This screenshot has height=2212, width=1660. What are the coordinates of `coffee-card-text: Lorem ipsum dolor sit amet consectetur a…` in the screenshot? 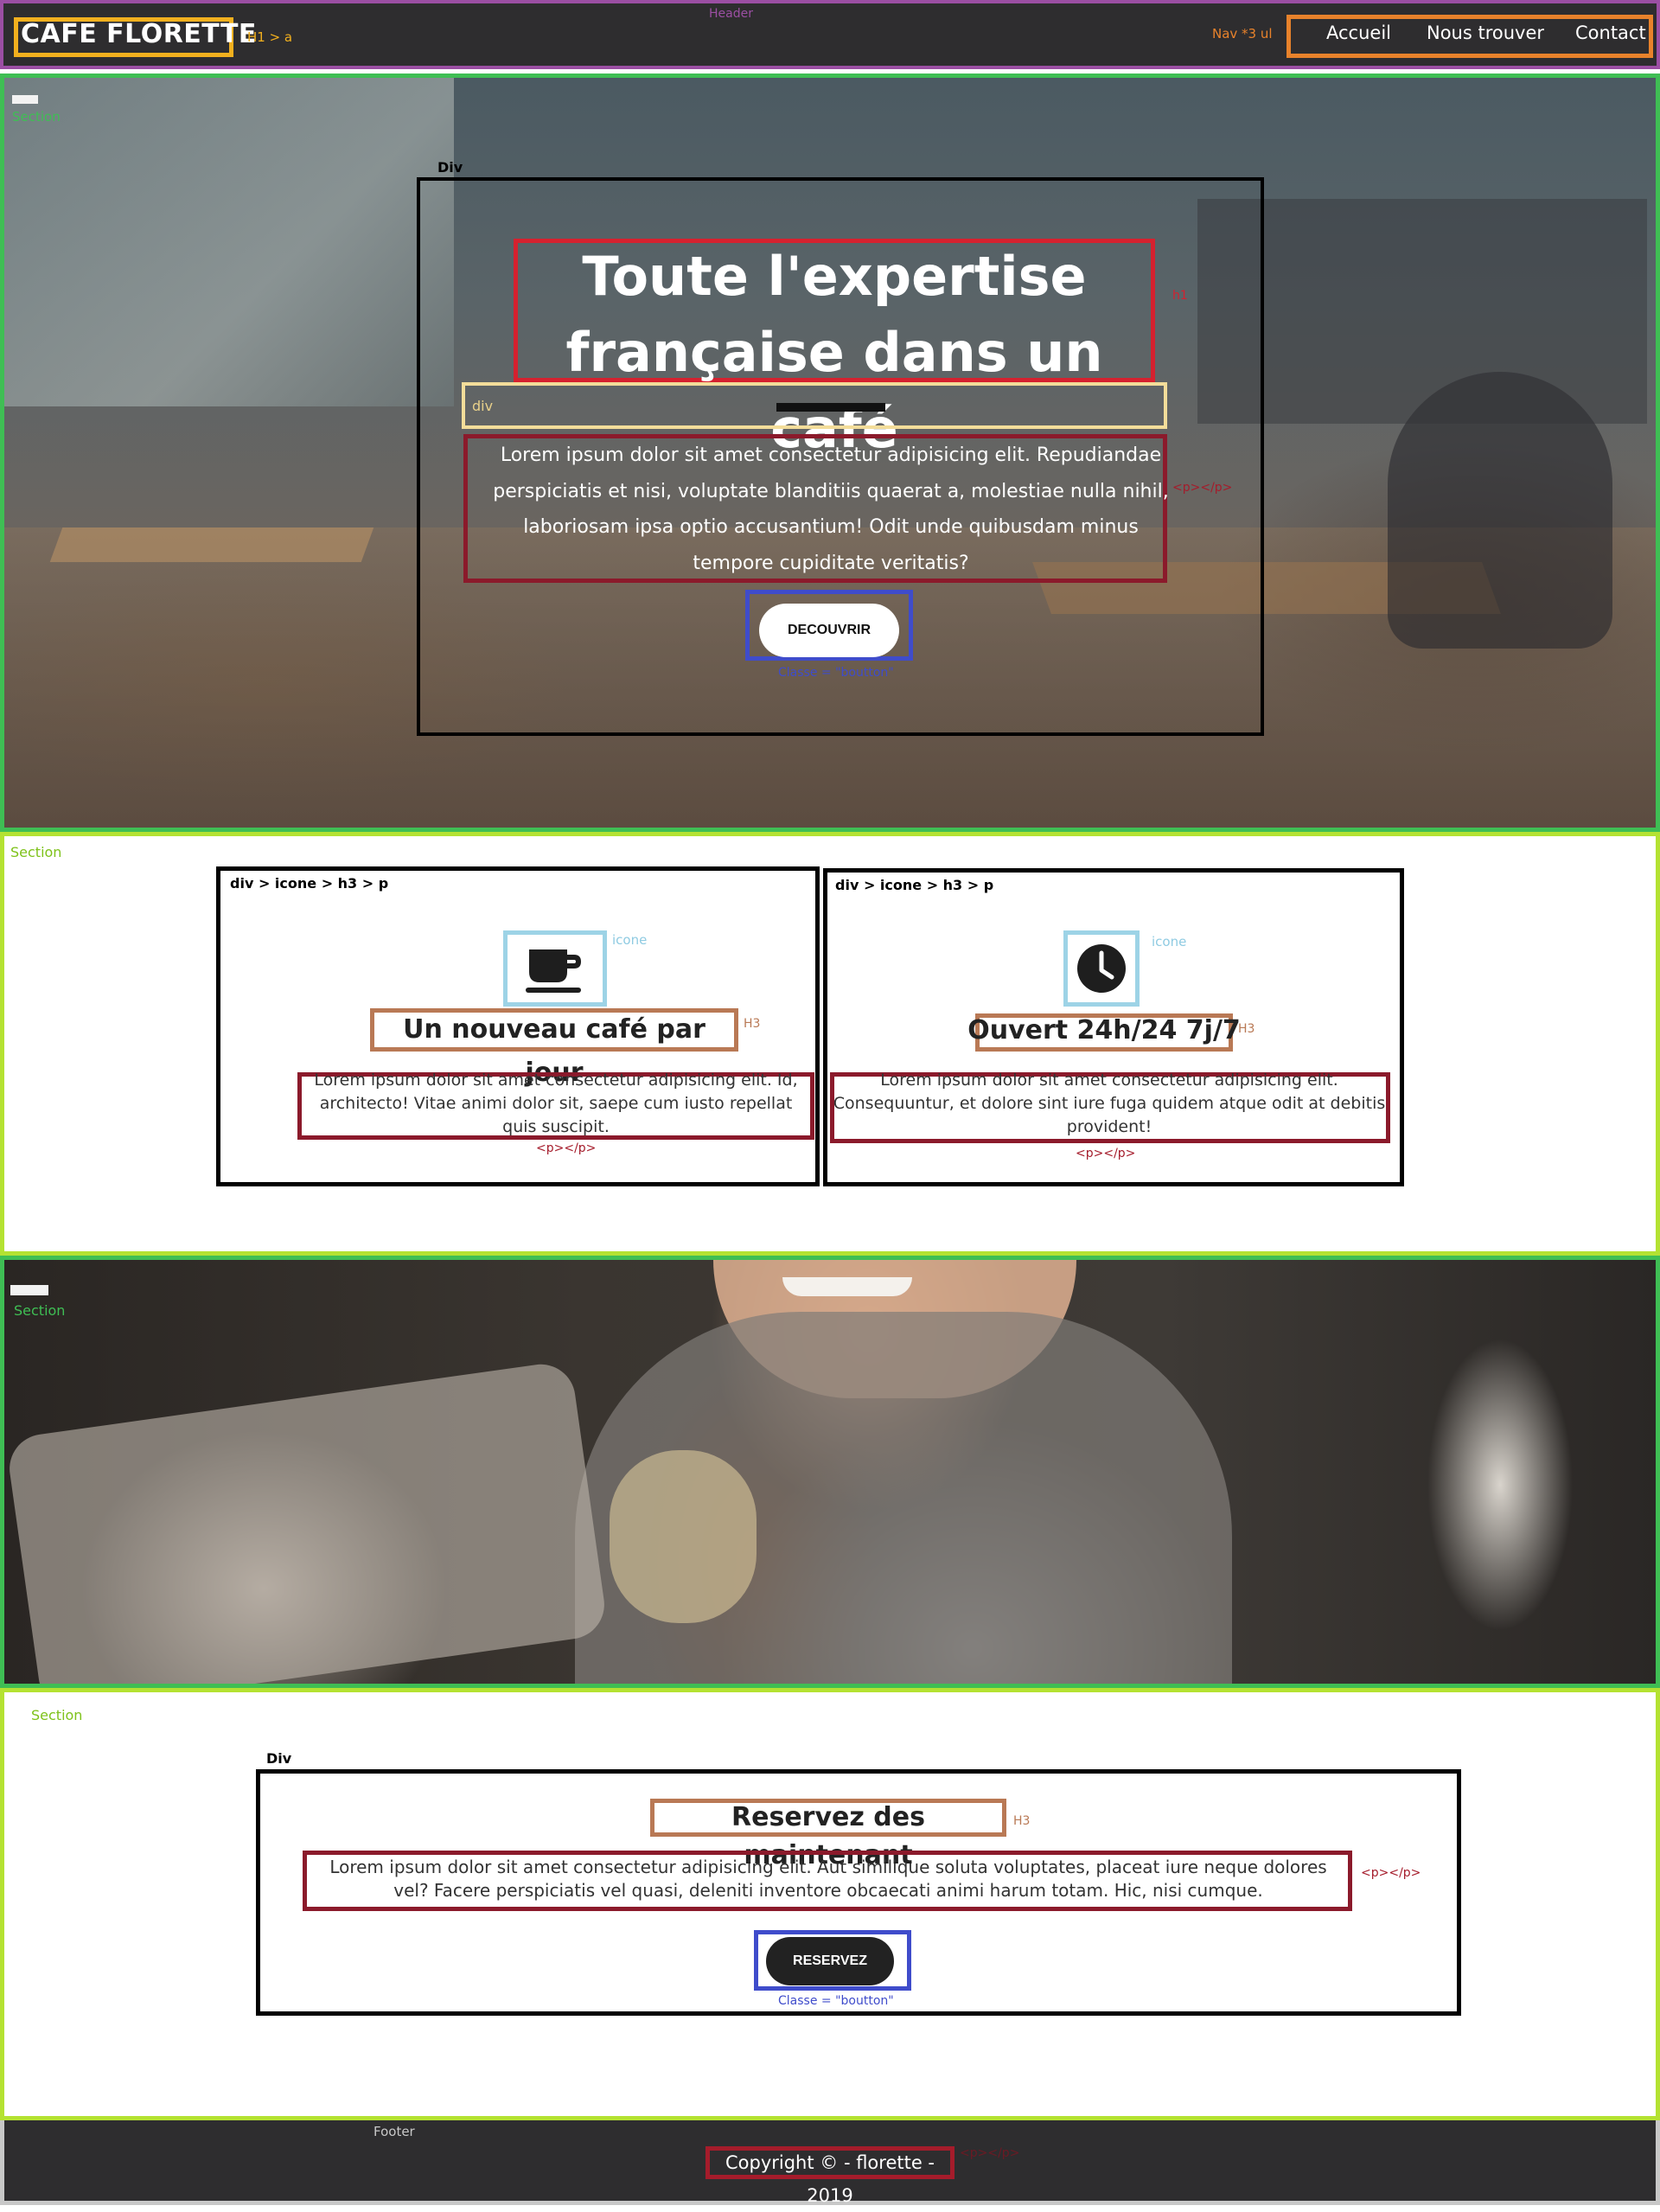 It's located at (556, 1103).